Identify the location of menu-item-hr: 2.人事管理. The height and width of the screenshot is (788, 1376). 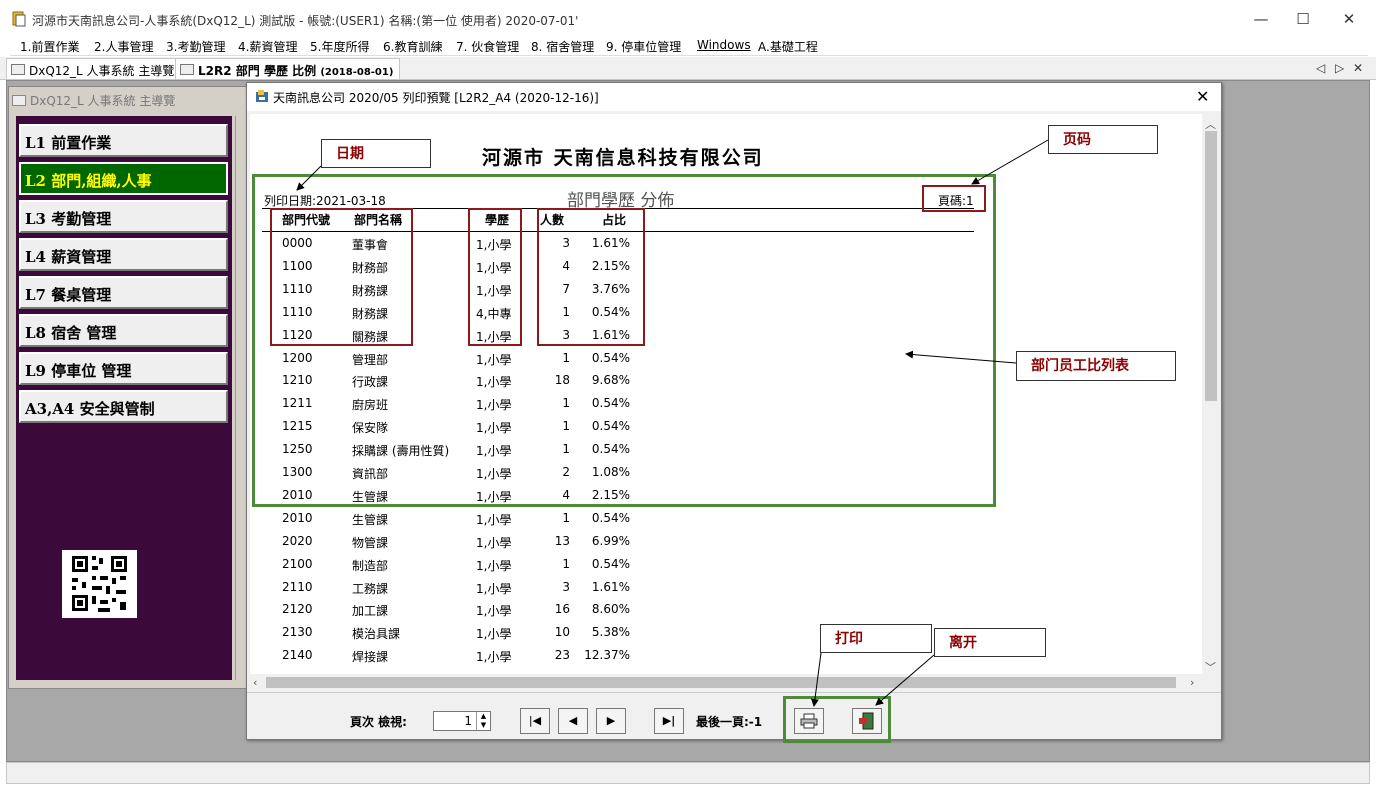
(123, 46).